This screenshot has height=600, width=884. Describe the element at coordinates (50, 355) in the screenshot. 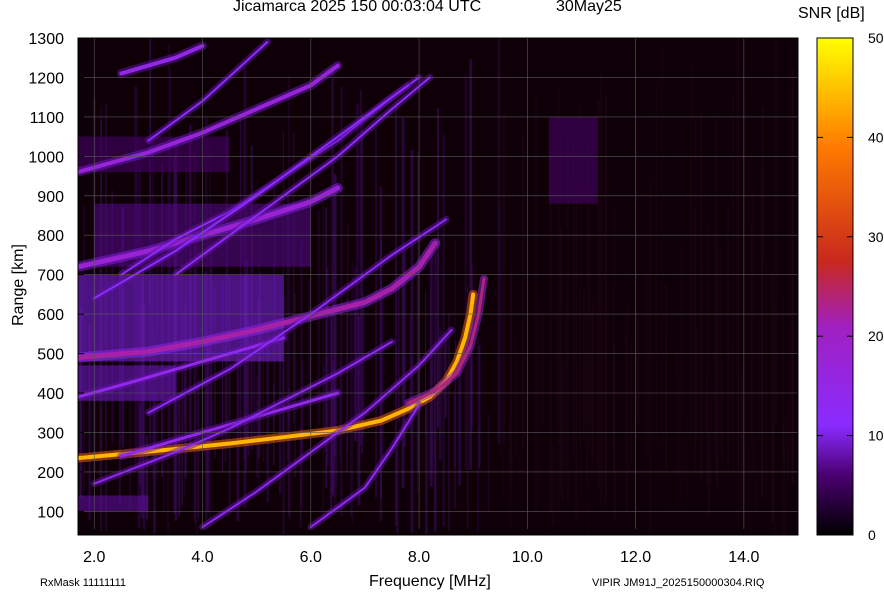

I see `y-tick-label: 500` at that location.